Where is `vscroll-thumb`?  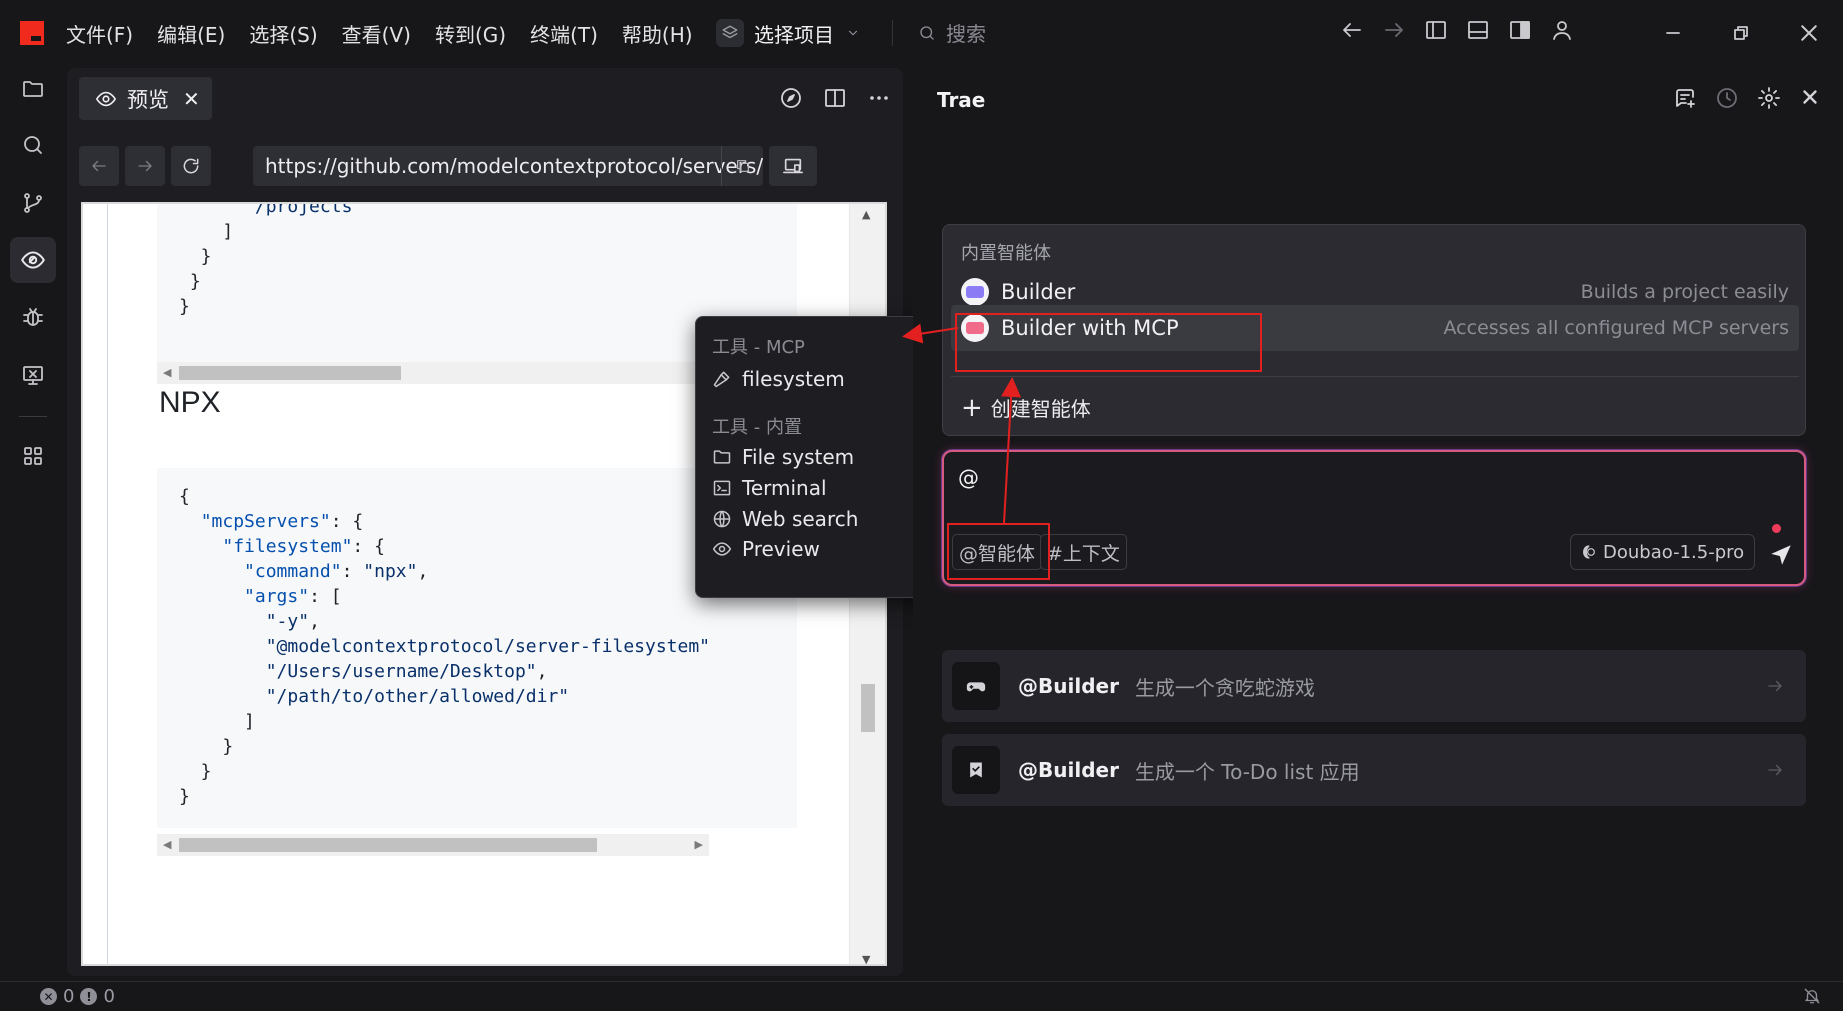
vscroll-thumb is located at coordinates (868, 708).